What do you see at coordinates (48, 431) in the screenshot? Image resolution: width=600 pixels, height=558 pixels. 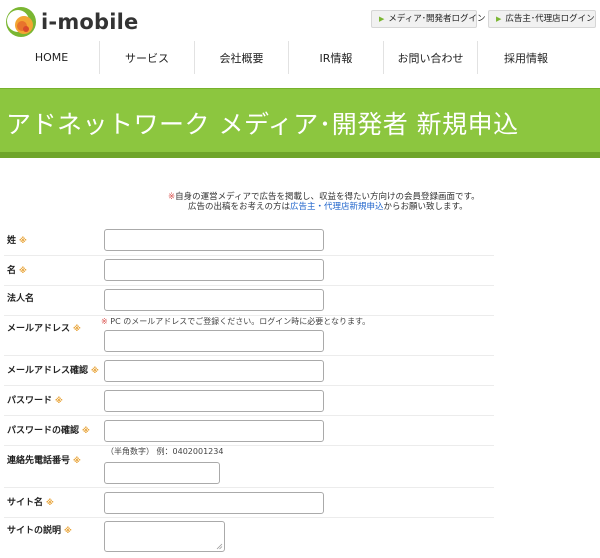 I see `password-confirm-label: パスワードの確認 ※` at bounding box center [48, 431].